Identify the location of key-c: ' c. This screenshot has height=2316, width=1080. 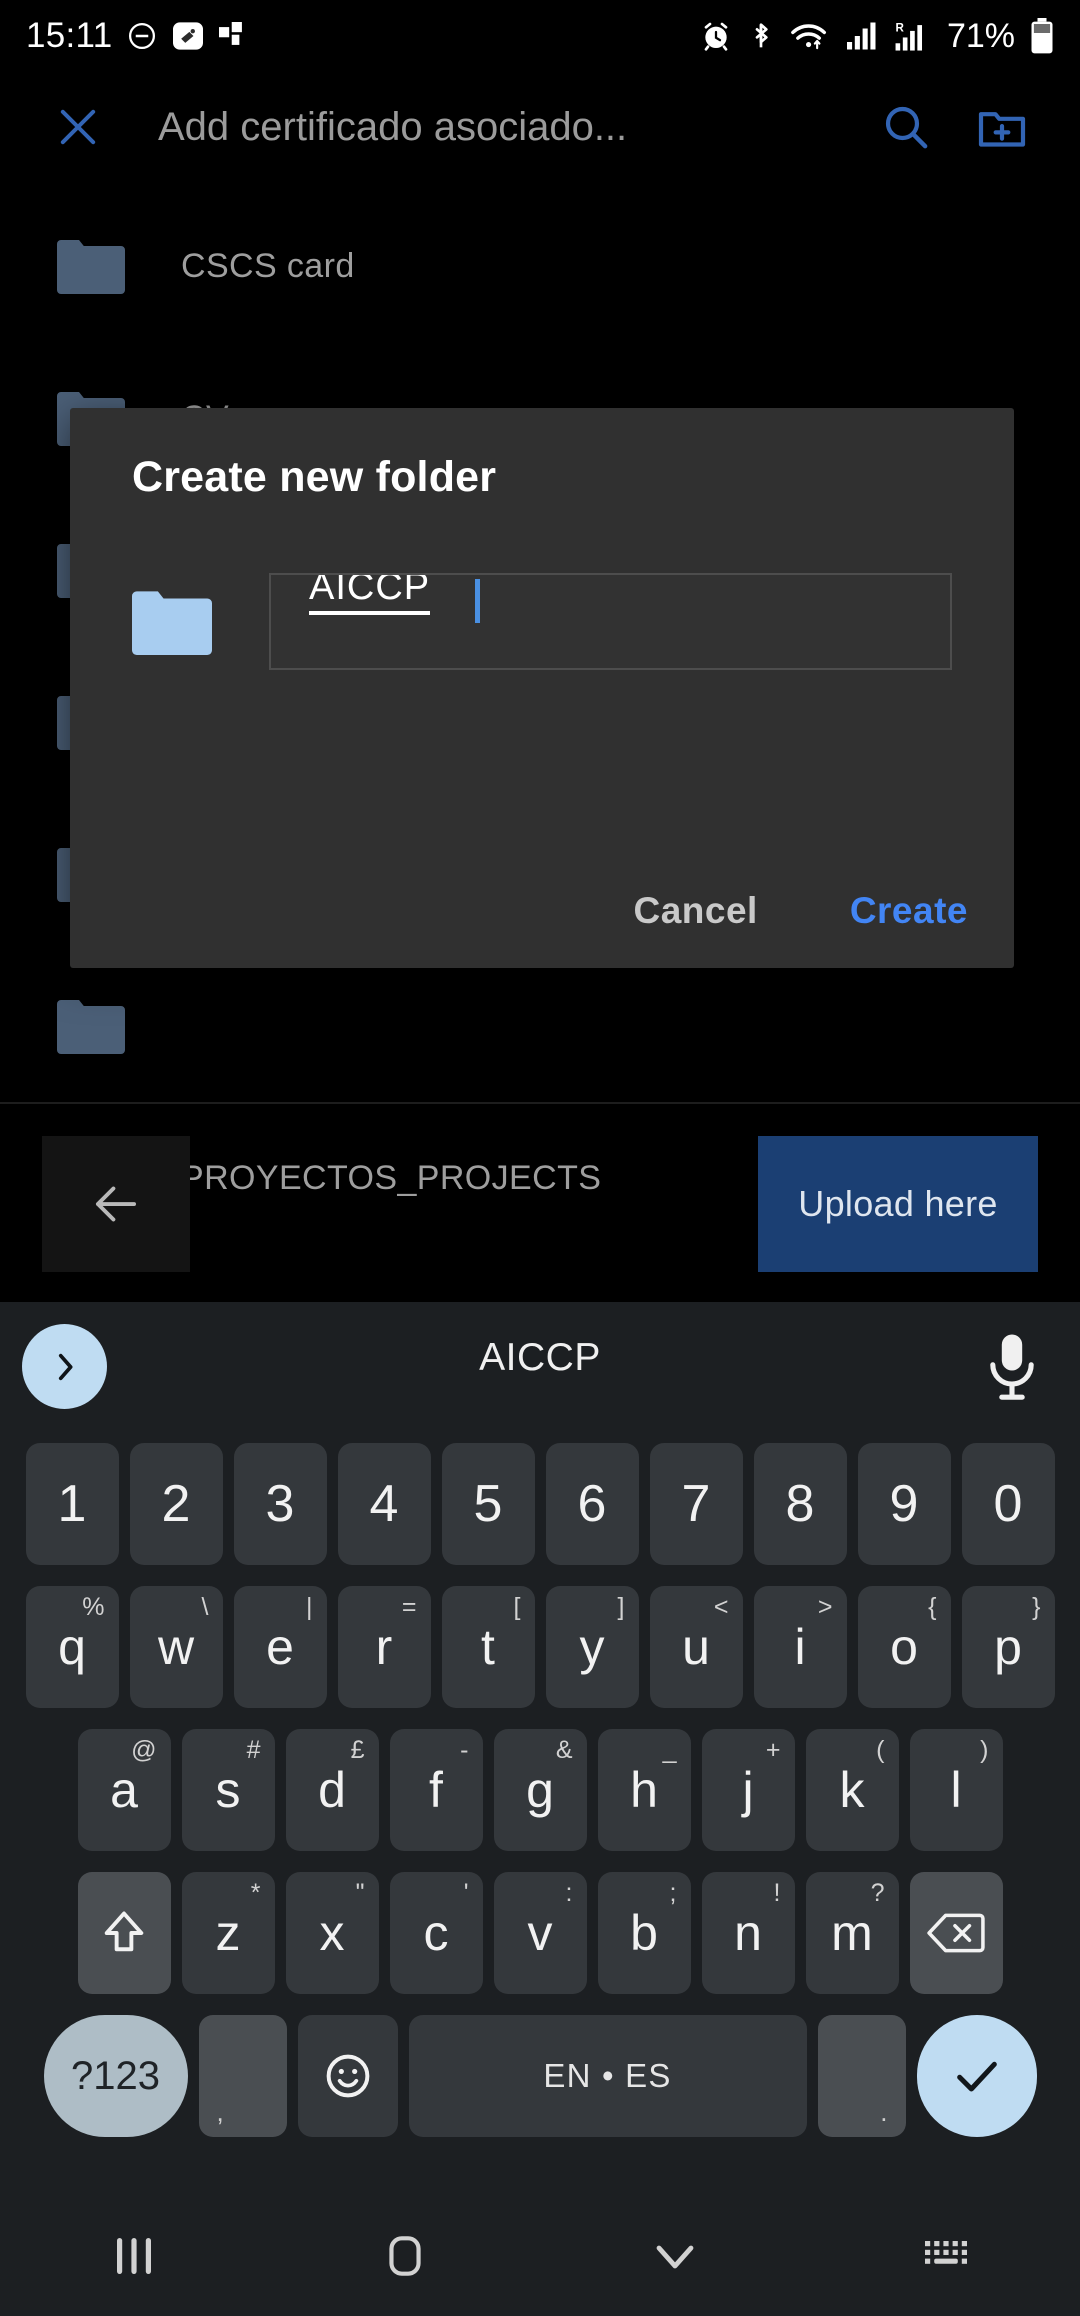
(436, 1932).